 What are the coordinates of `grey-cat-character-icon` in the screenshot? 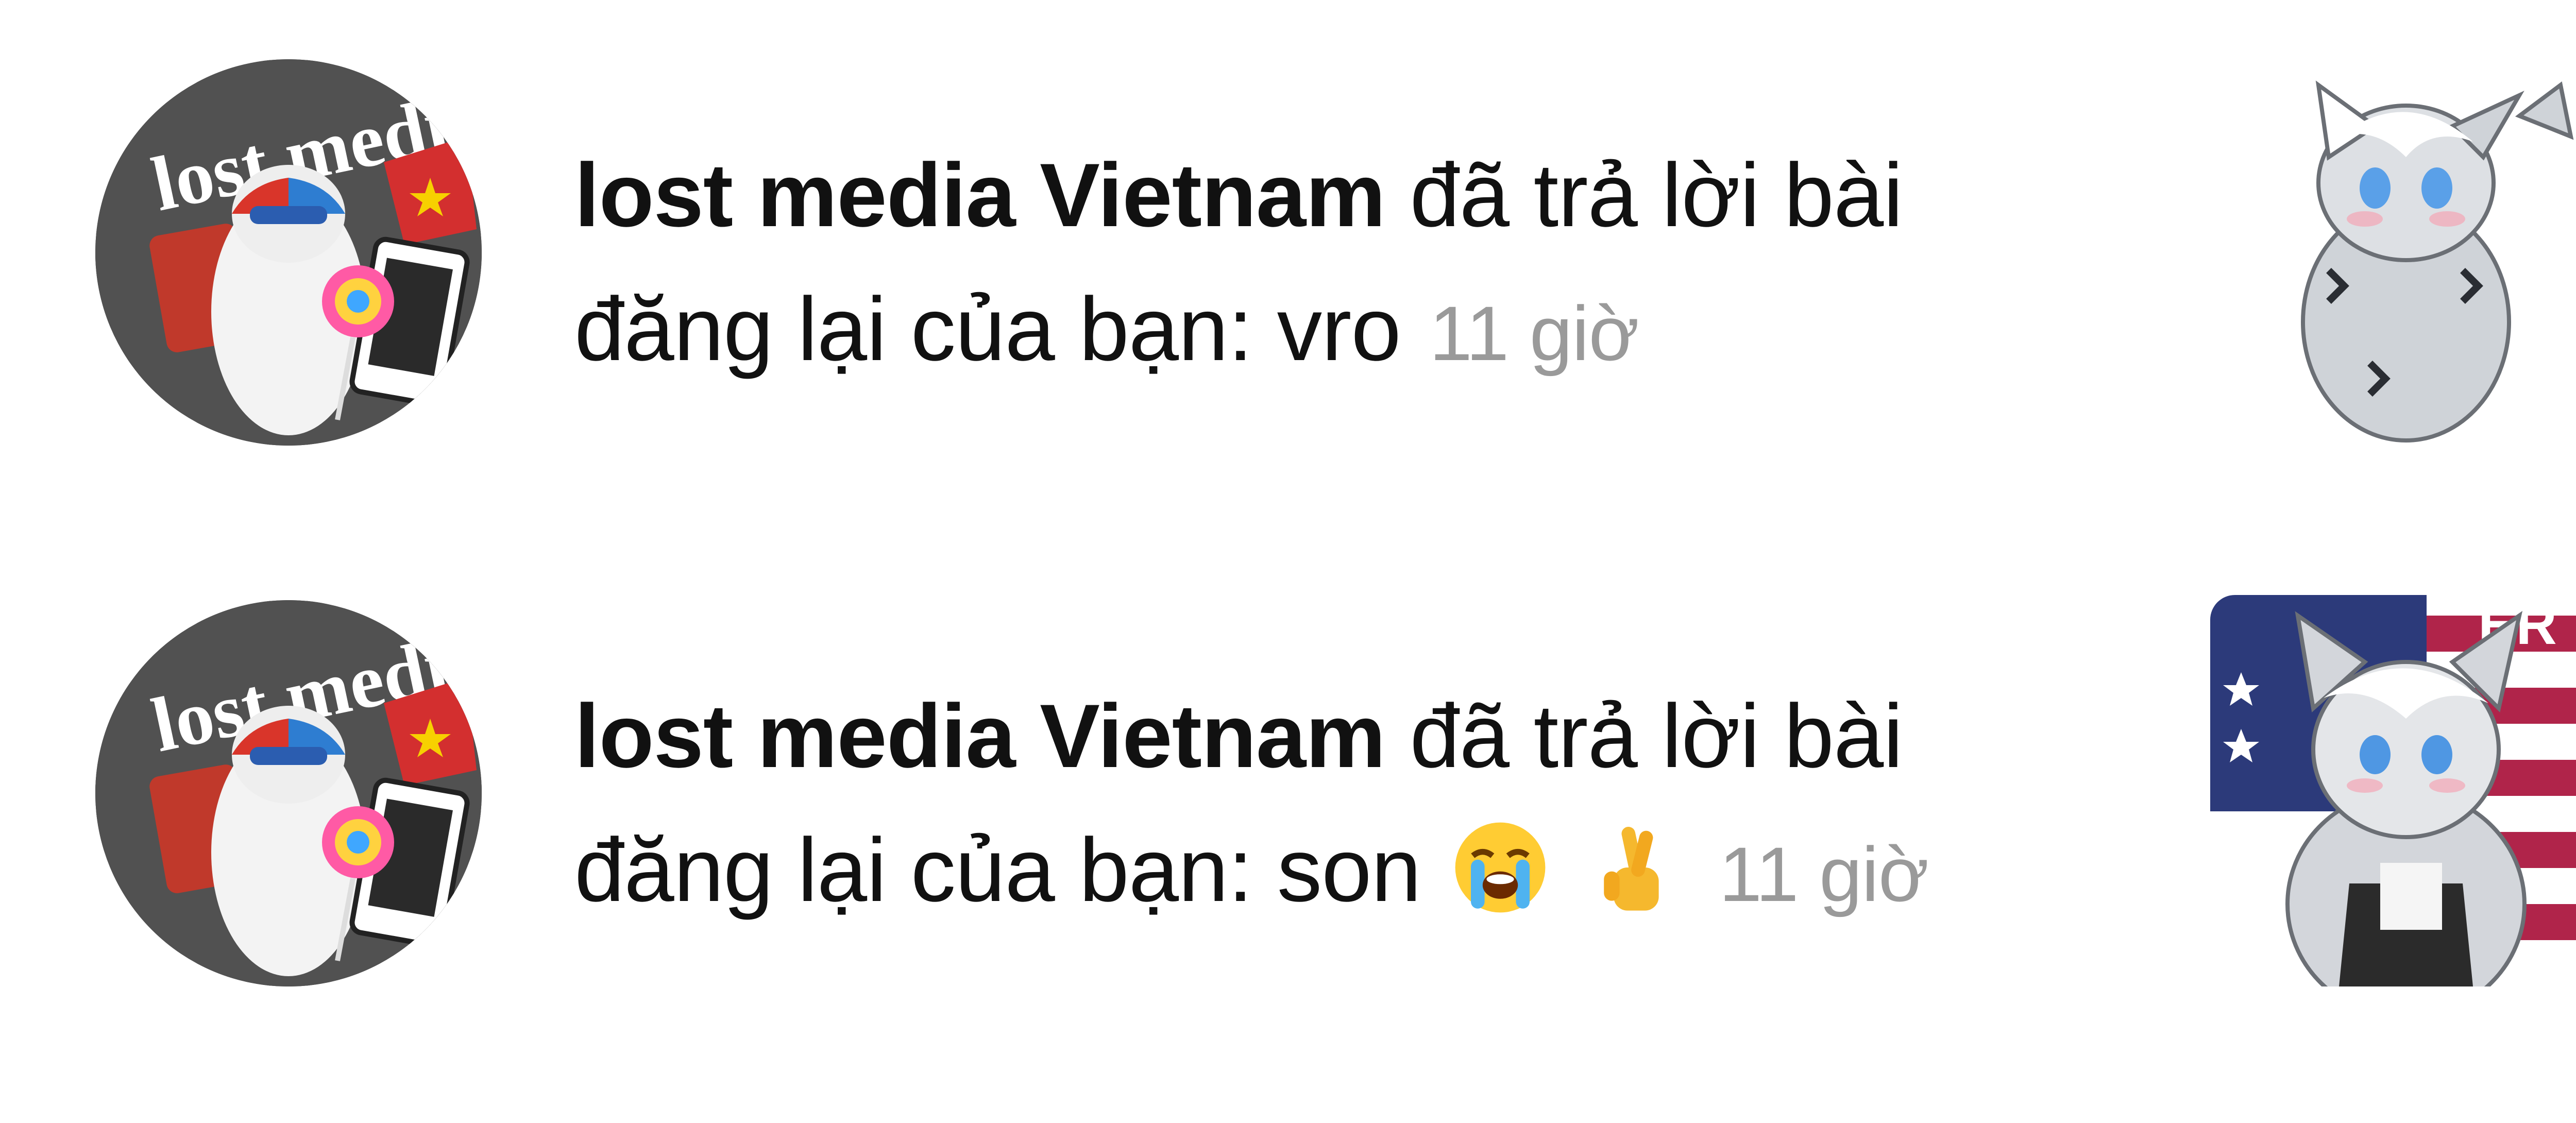 It's located at (2393, 250).